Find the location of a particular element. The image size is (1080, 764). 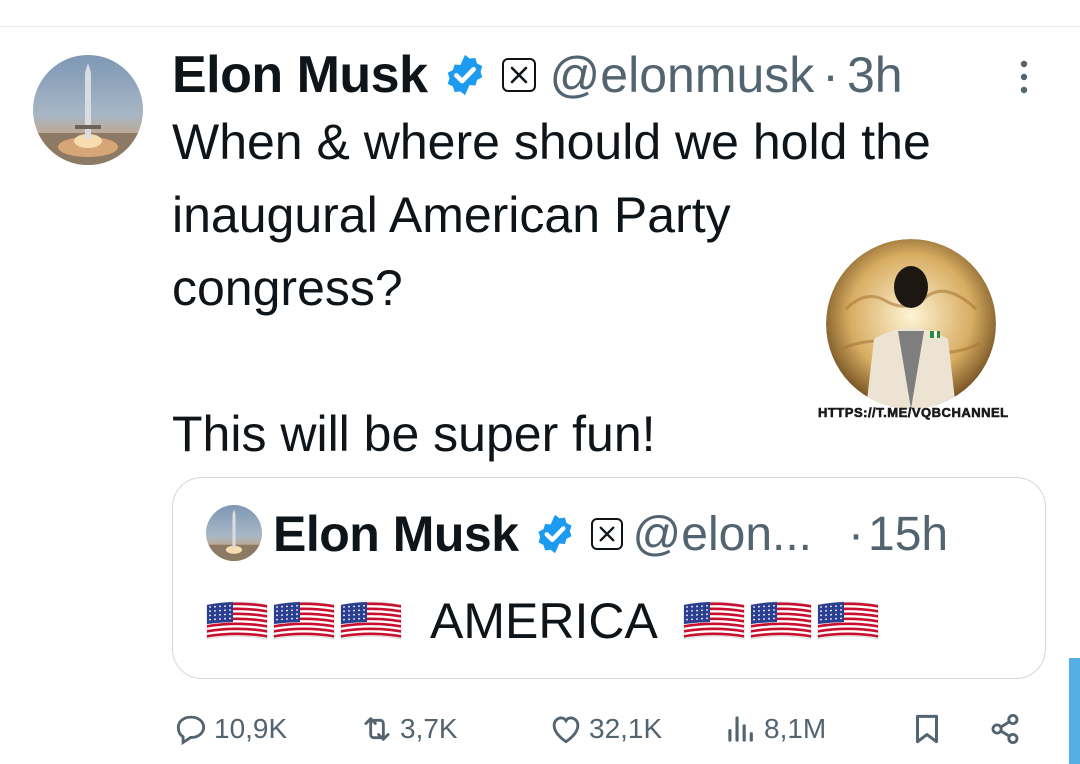

top-divider is located at coordinates (540, 26).